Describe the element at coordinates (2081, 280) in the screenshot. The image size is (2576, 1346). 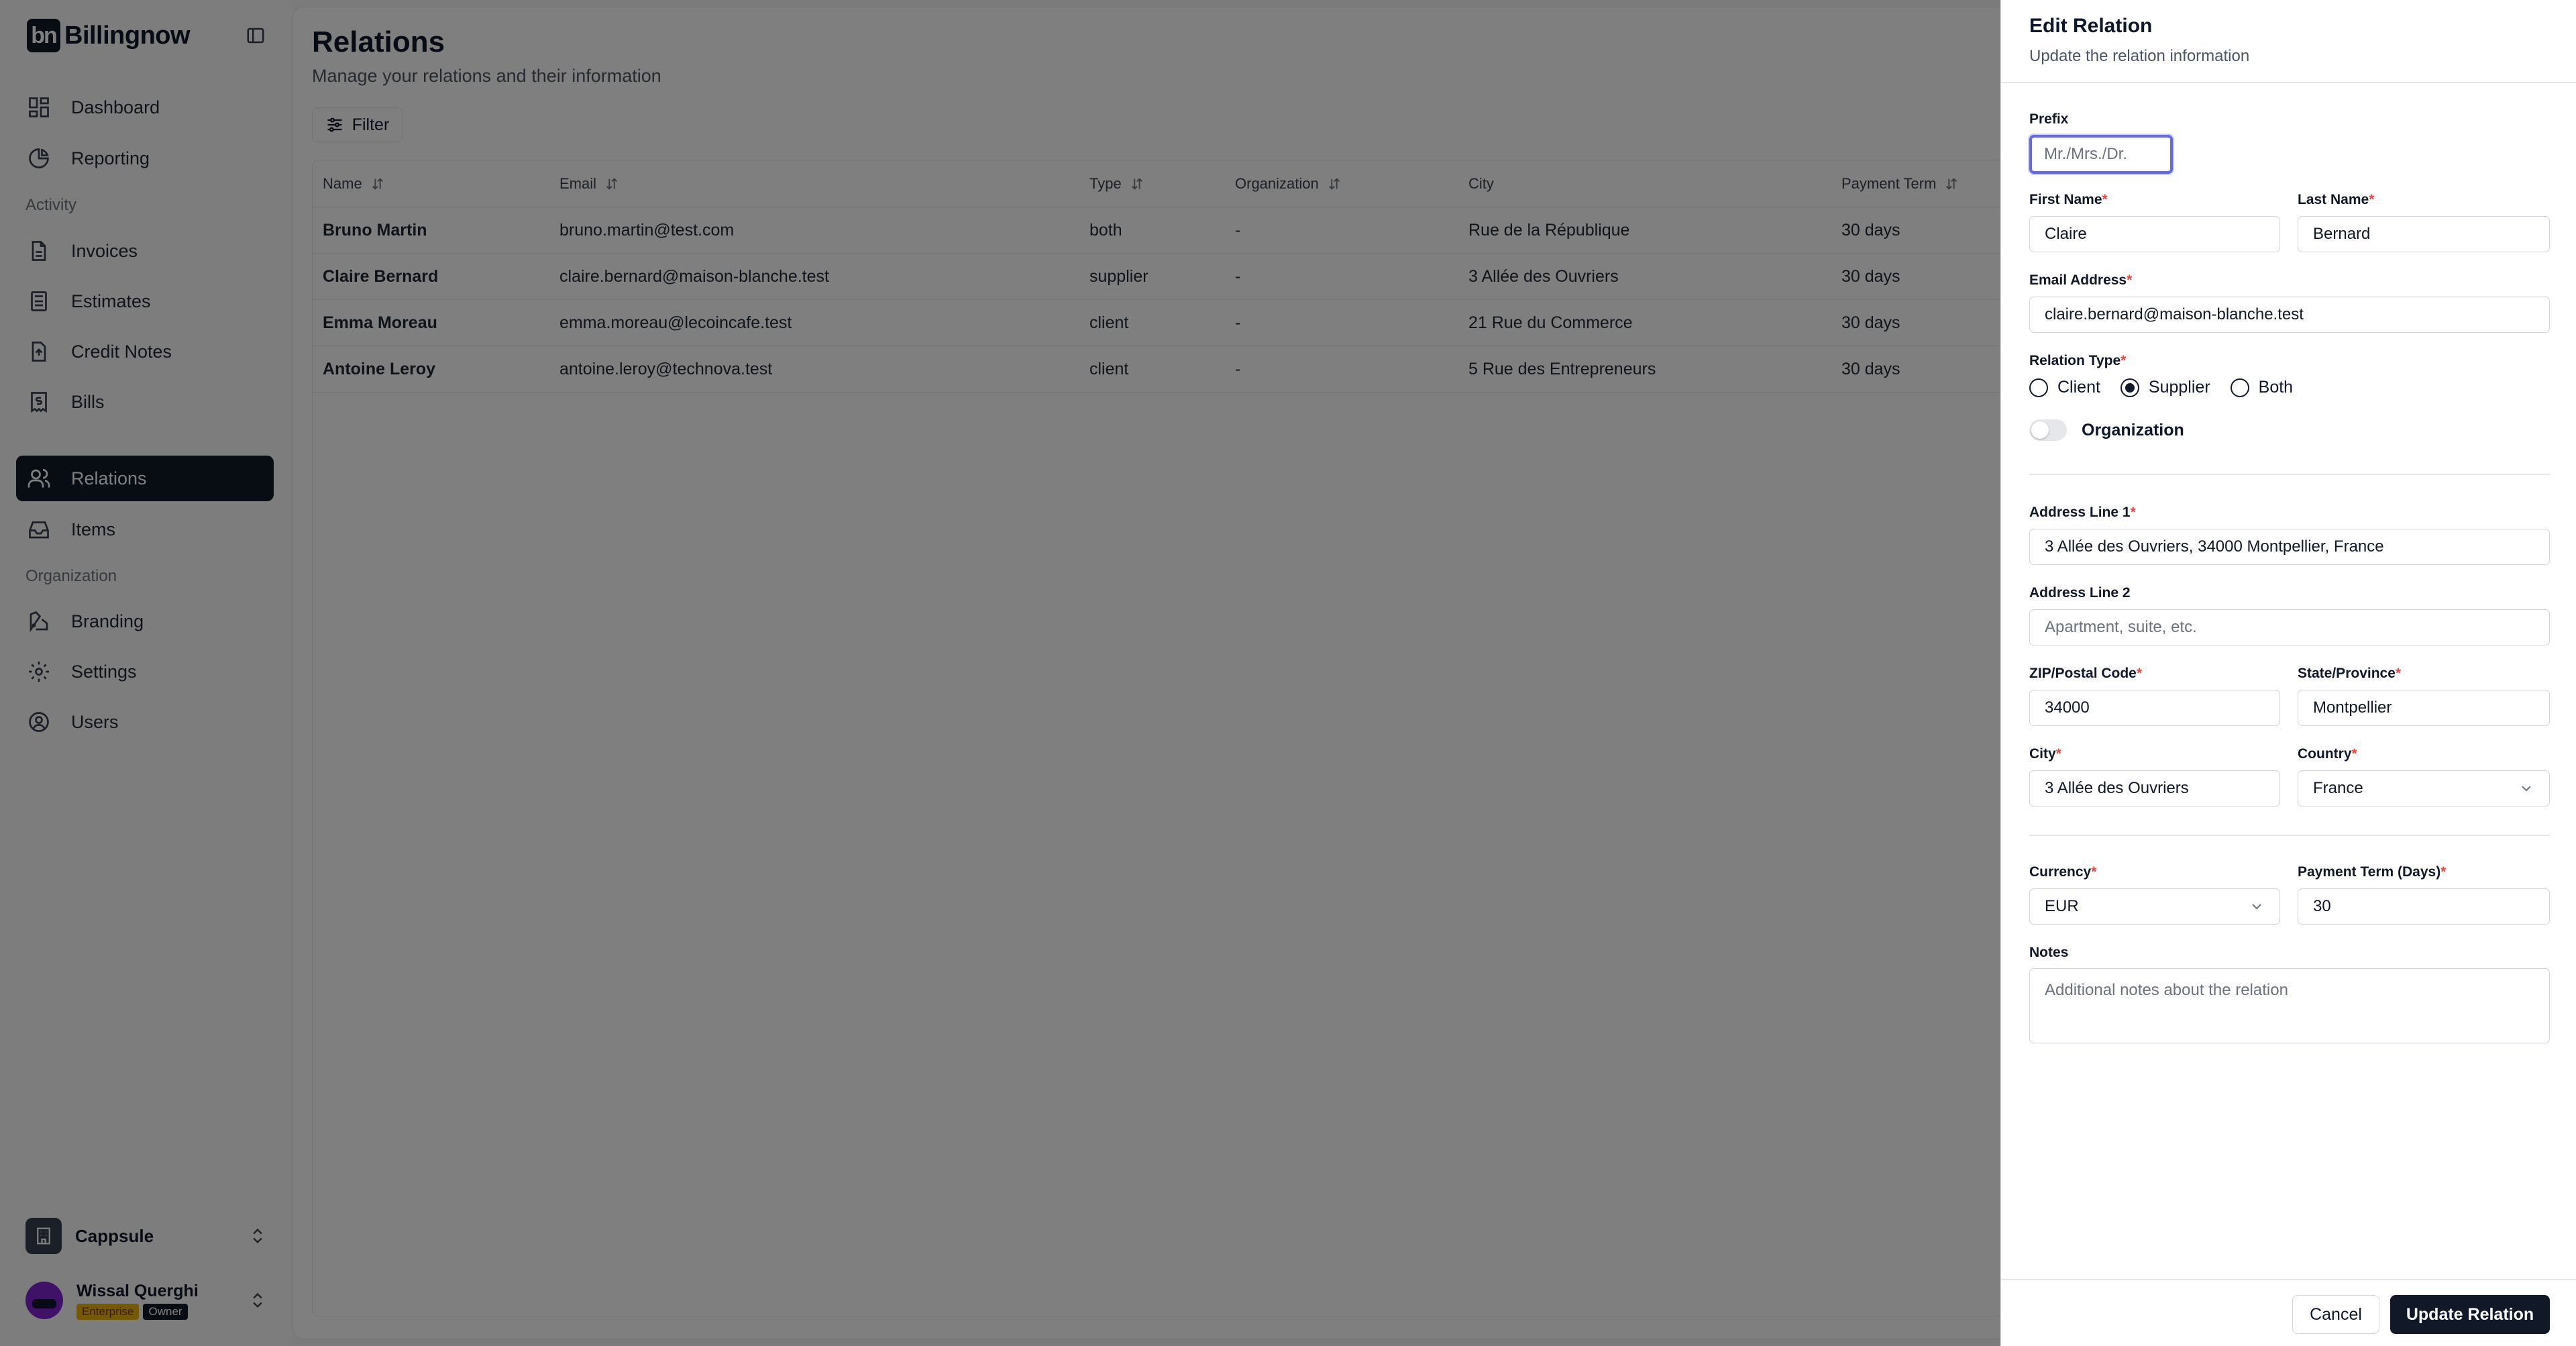
I see `email-label: Email Address*` at that location.